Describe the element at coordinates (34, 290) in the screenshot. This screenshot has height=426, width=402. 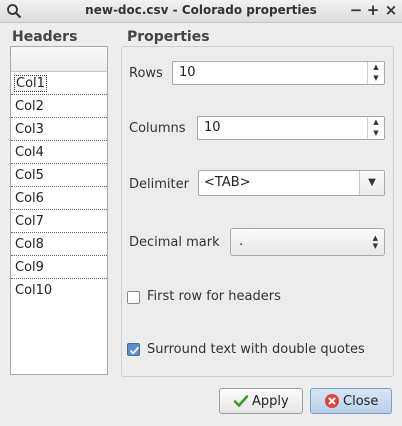
I see `list-item-label: Col10` at that location.